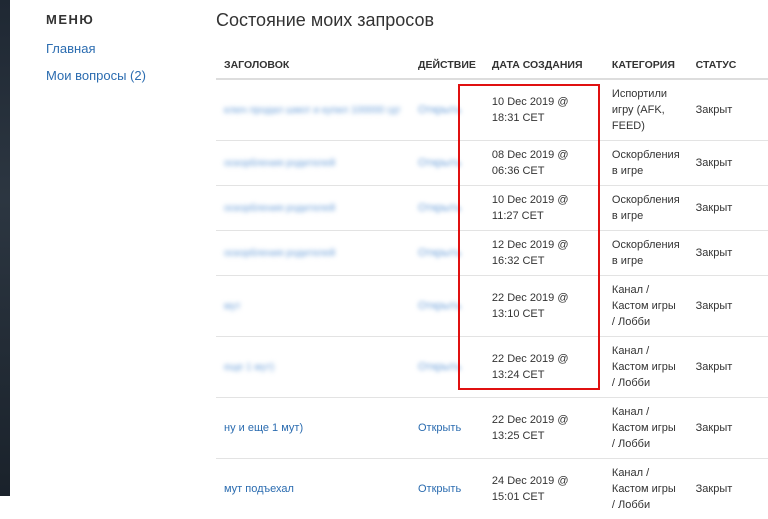  Describe the element at coordinates (646, 64) in the screenshot. I see `header-category: КАТЕГОРИЯ` at that location.